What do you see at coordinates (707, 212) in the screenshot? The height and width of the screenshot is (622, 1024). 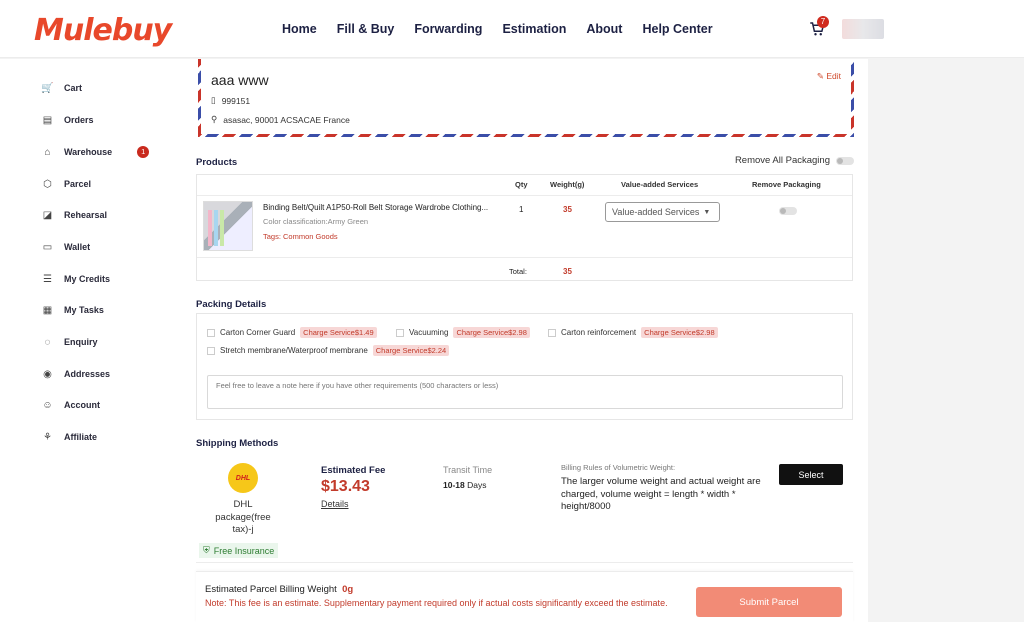 I see `chevron-down-icon: ▼` at bounding box center [707, 212].